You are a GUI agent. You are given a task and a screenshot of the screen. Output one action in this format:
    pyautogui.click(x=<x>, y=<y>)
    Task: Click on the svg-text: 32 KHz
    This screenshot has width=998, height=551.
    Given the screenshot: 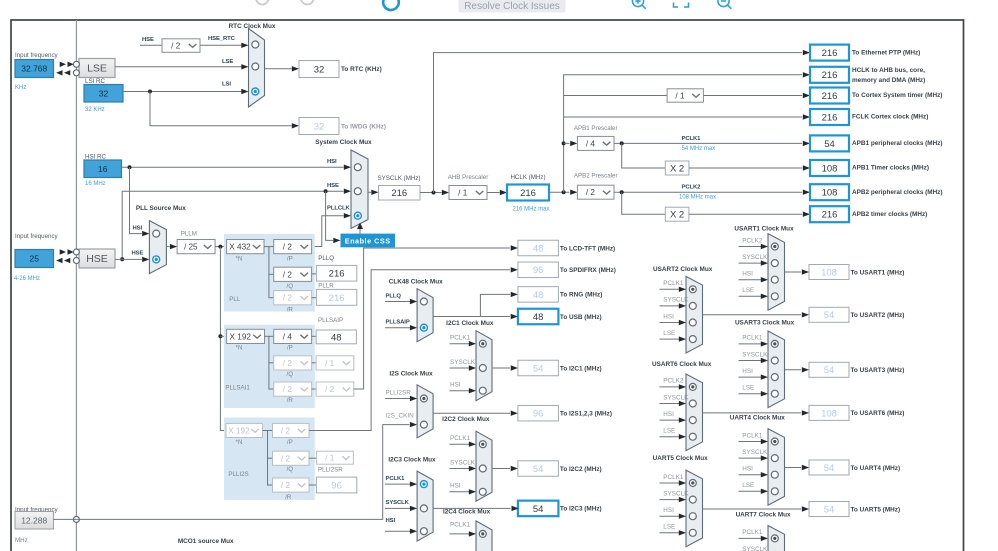 What is the action you would take?
    pyautogui.click(x=95, y=110)
    